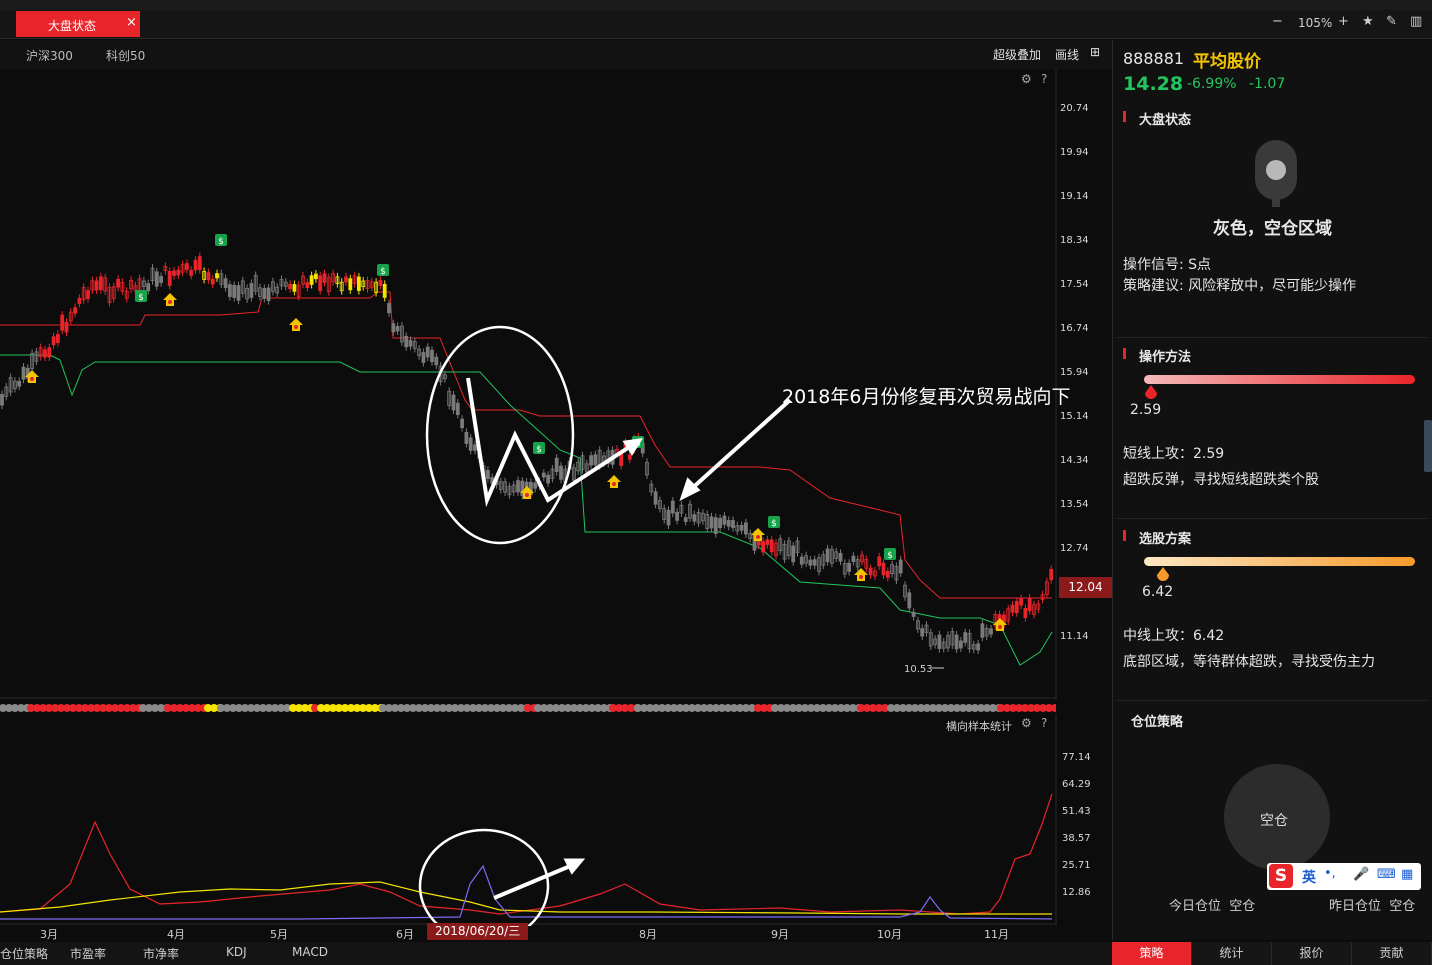  What do you see at coordinates (1076, 892) in the screenshot?
I see `y-tick: 12.86` at bounding box center [1076, 892].